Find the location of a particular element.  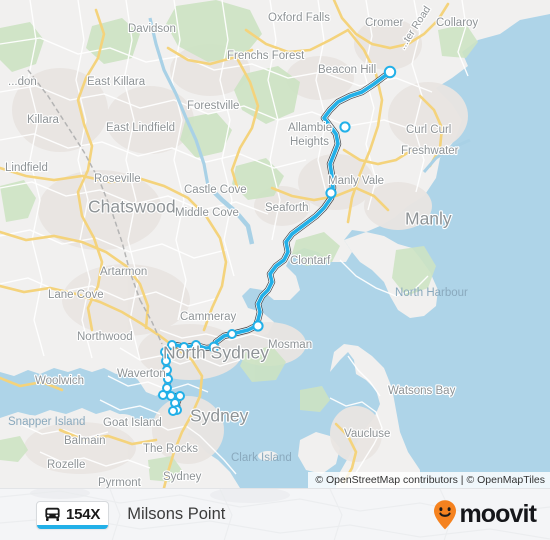

moovit-wordmark-text: moovit is located at coordinates (497, 514).